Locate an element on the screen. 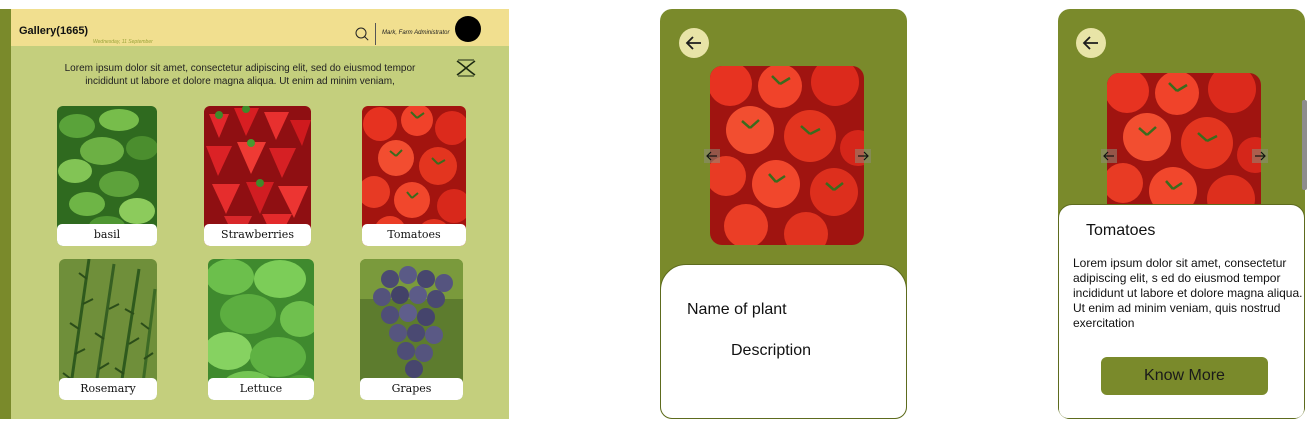 This screenshot has width=1307, height=426. search-icon is located at coordinates (362, 34).